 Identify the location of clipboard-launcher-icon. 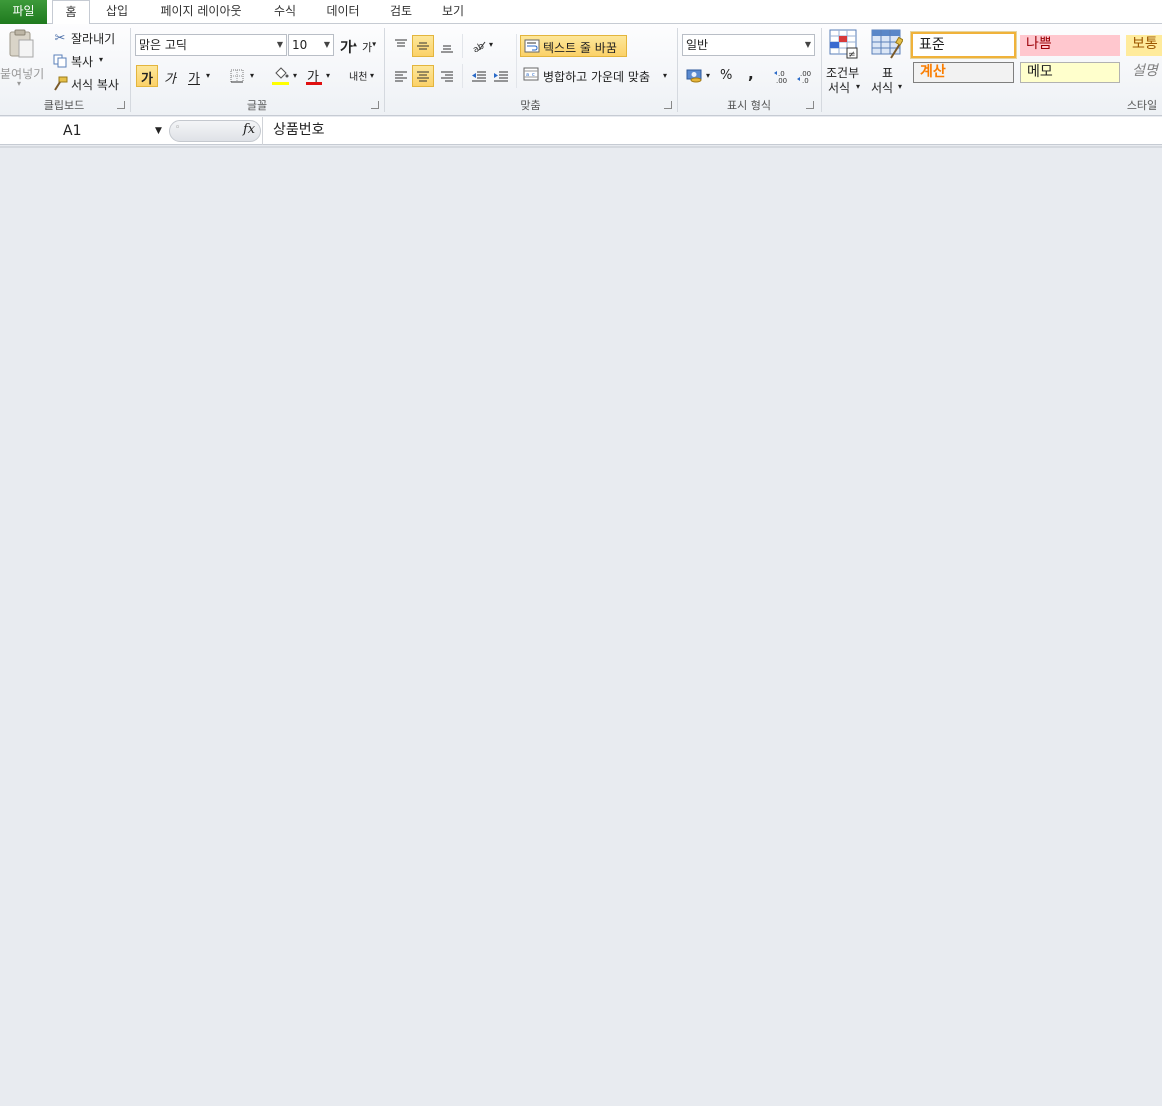
(121, 105).